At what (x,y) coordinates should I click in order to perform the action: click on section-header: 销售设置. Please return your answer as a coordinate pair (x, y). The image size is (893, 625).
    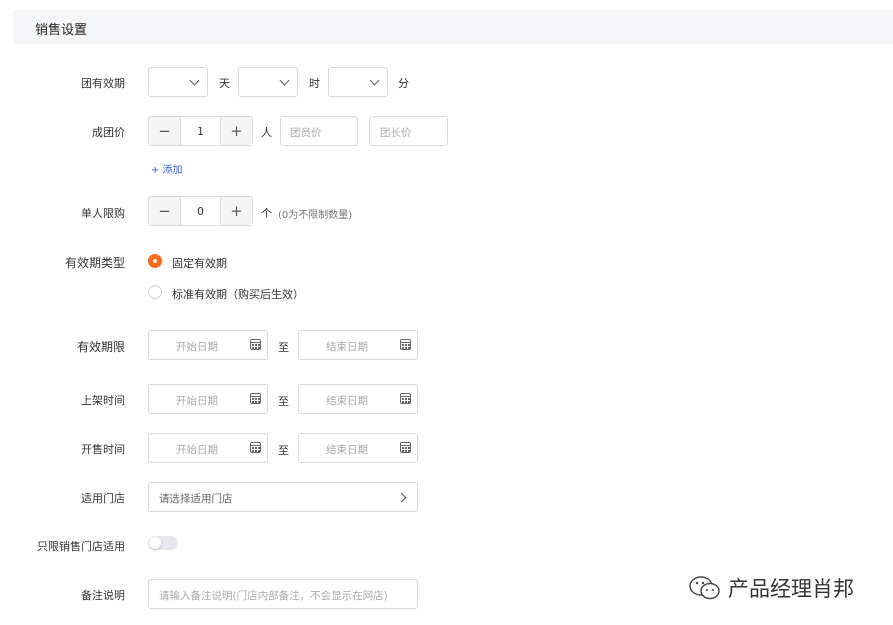
    Looking at the image, I should click on (453, 27).